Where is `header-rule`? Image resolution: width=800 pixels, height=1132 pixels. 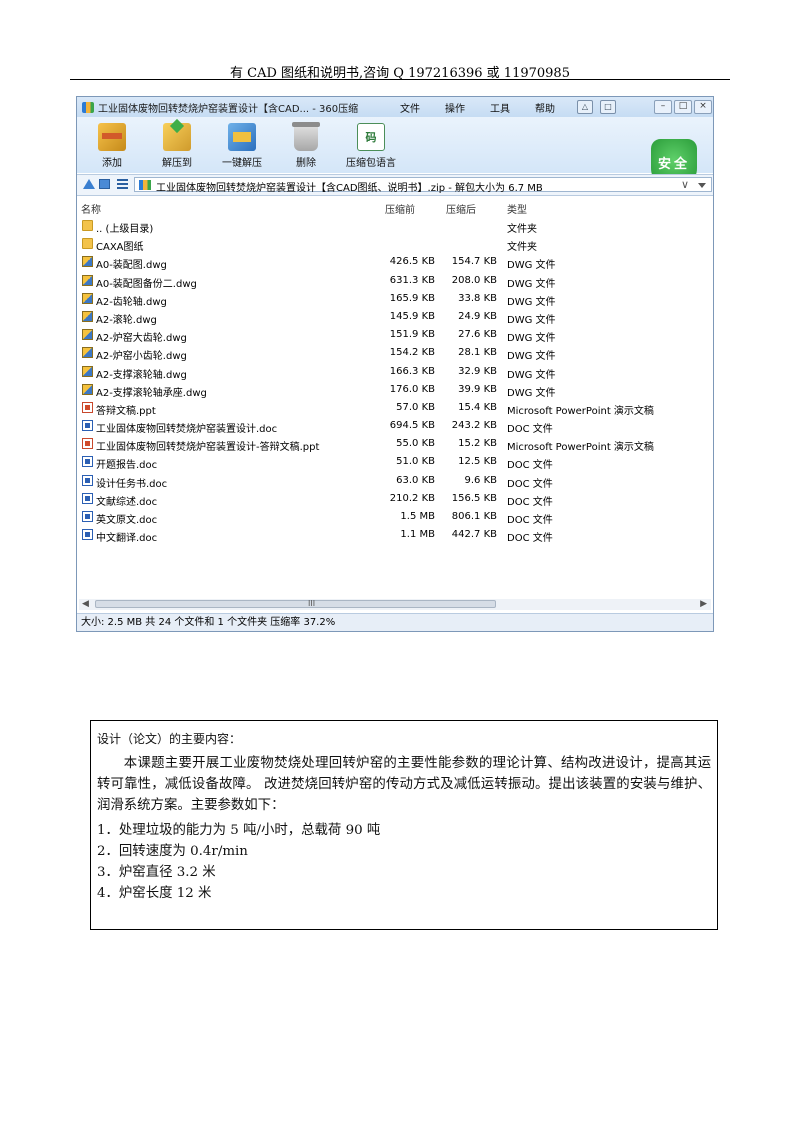
header-rule is located at coordinates (400, 79).